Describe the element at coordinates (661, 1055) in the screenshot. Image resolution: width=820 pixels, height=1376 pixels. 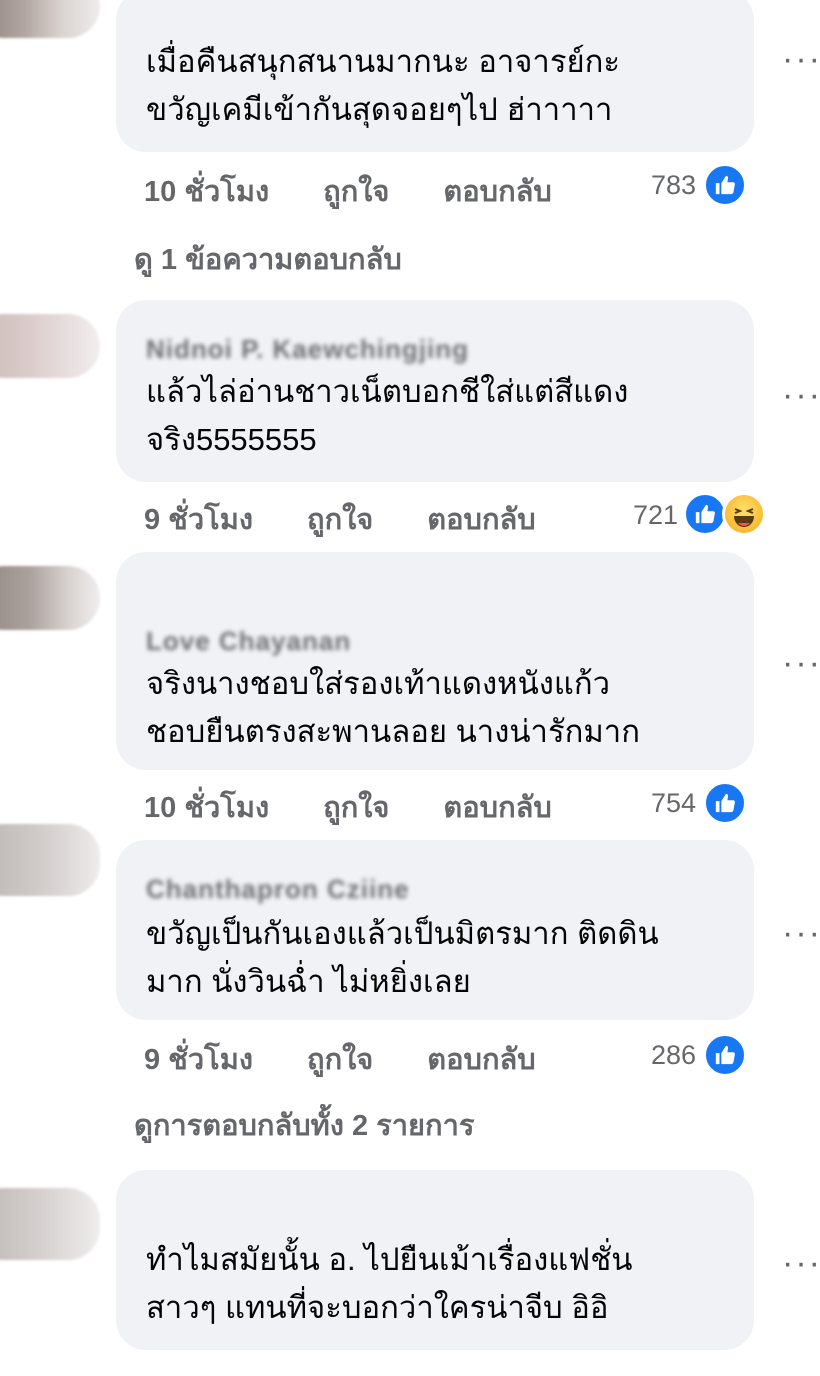
I see `reaction-count: 286` at that location.